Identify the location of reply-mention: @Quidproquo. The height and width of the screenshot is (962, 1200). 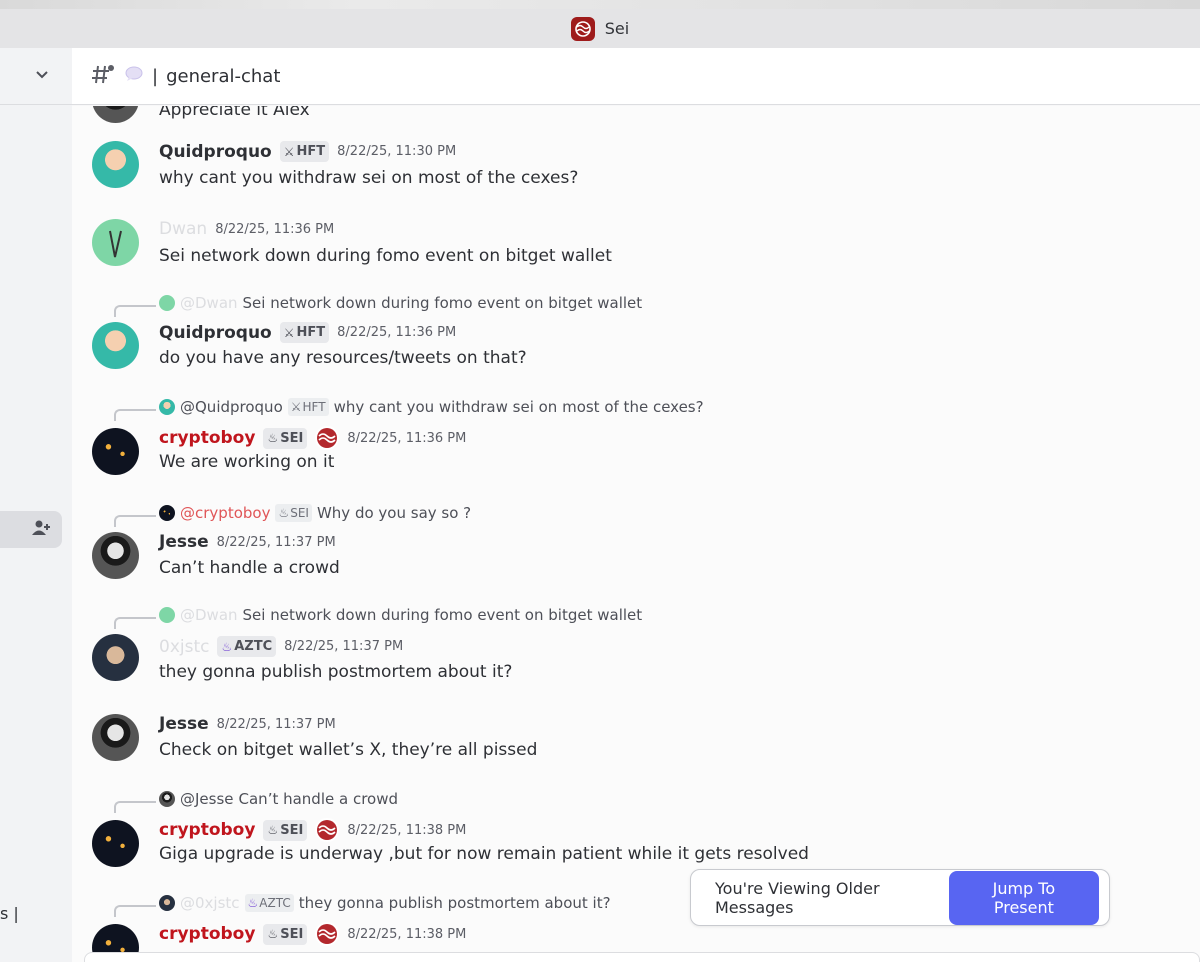
(231, 407).